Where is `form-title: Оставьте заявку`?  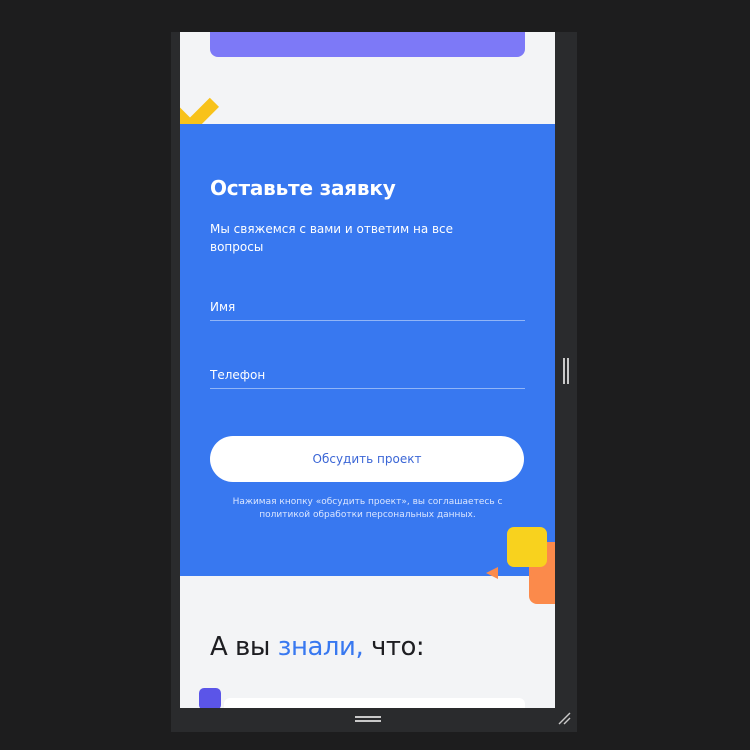
form-title: Оставьте заявку is located at coordinates (303, 188).